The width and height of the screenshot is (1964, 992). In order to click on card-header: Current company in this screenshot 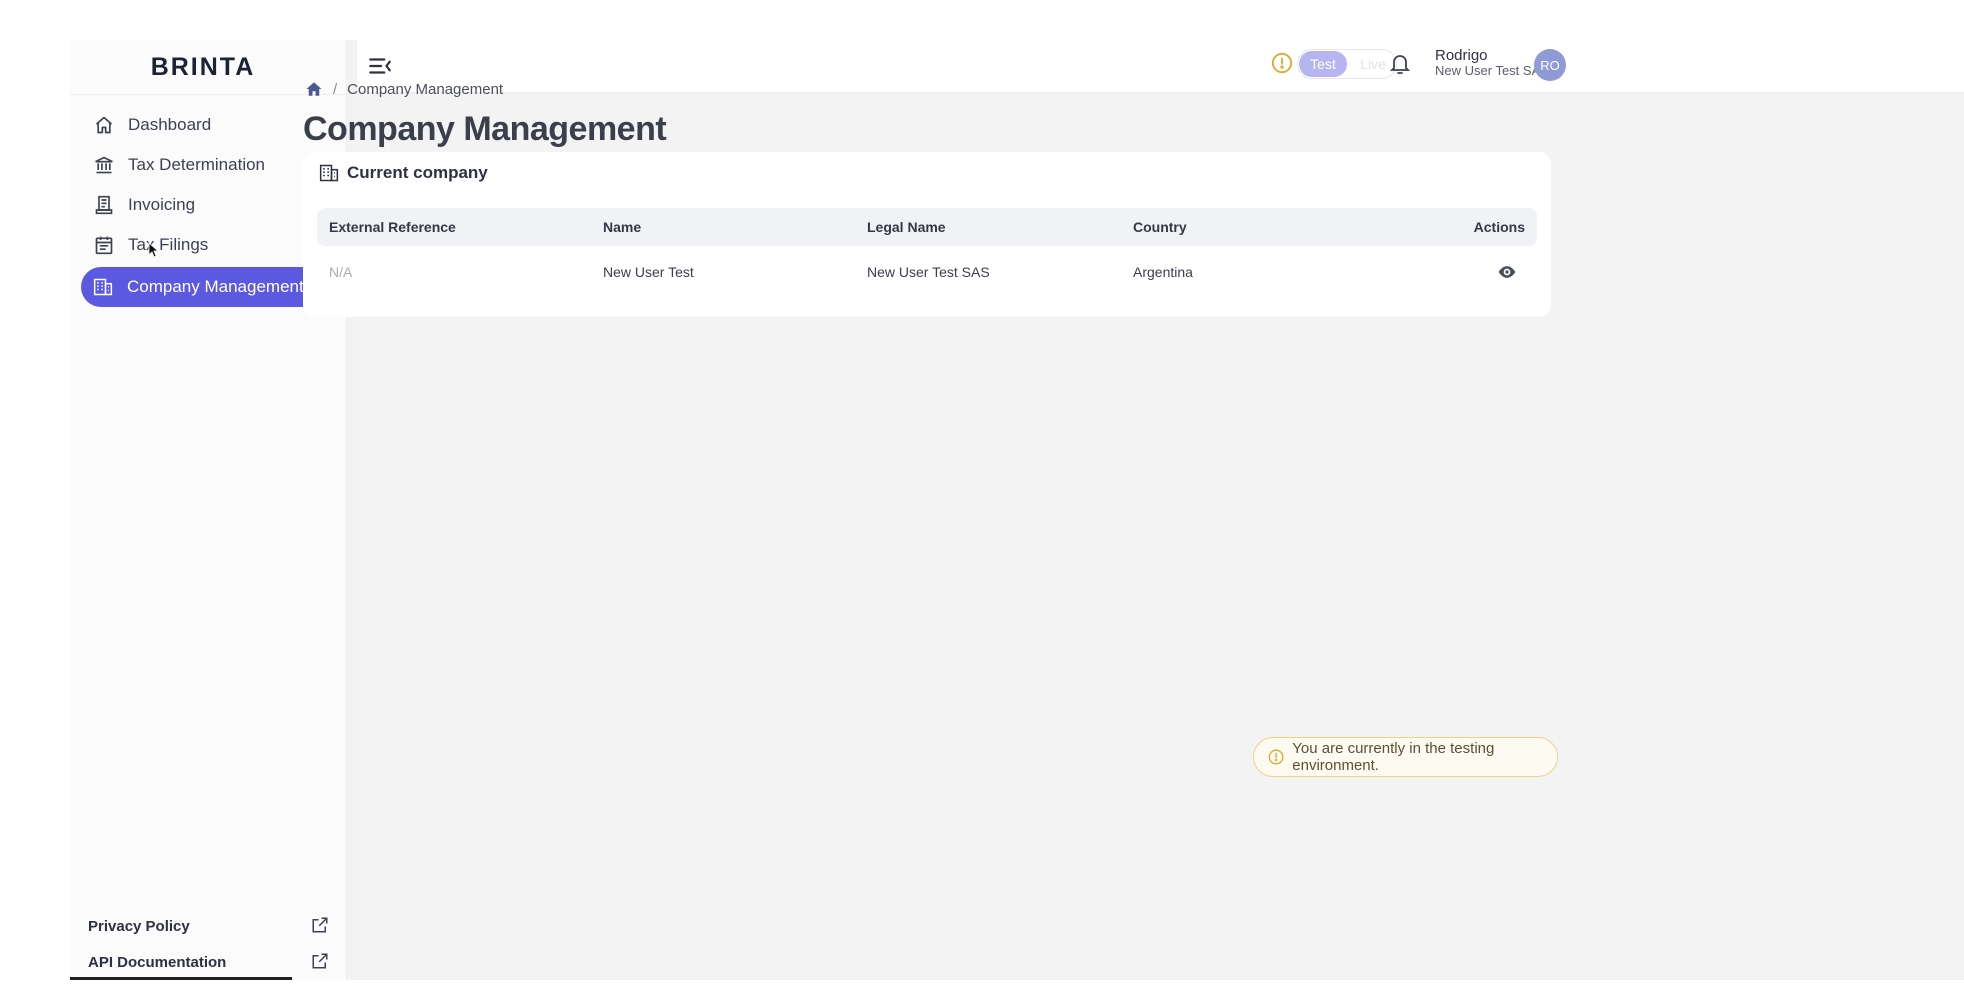, I will do `click(403, 173)`.